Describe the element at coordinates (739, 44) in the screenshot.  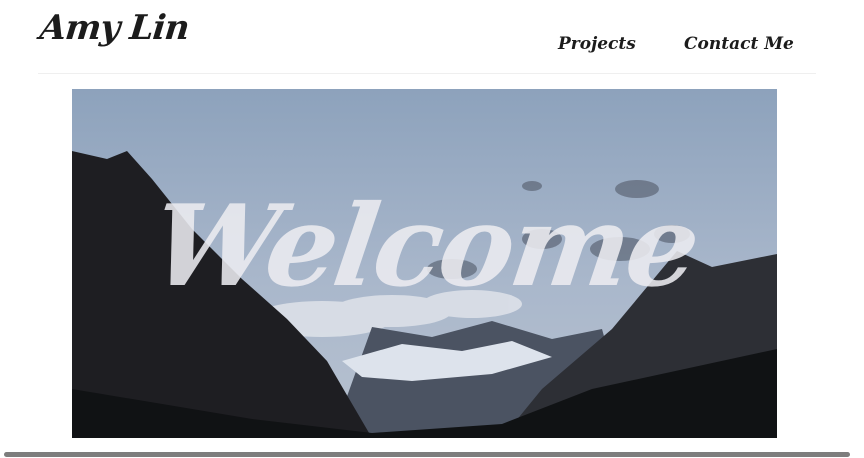
I see `nav-link-contact: Contact Me` at that location.